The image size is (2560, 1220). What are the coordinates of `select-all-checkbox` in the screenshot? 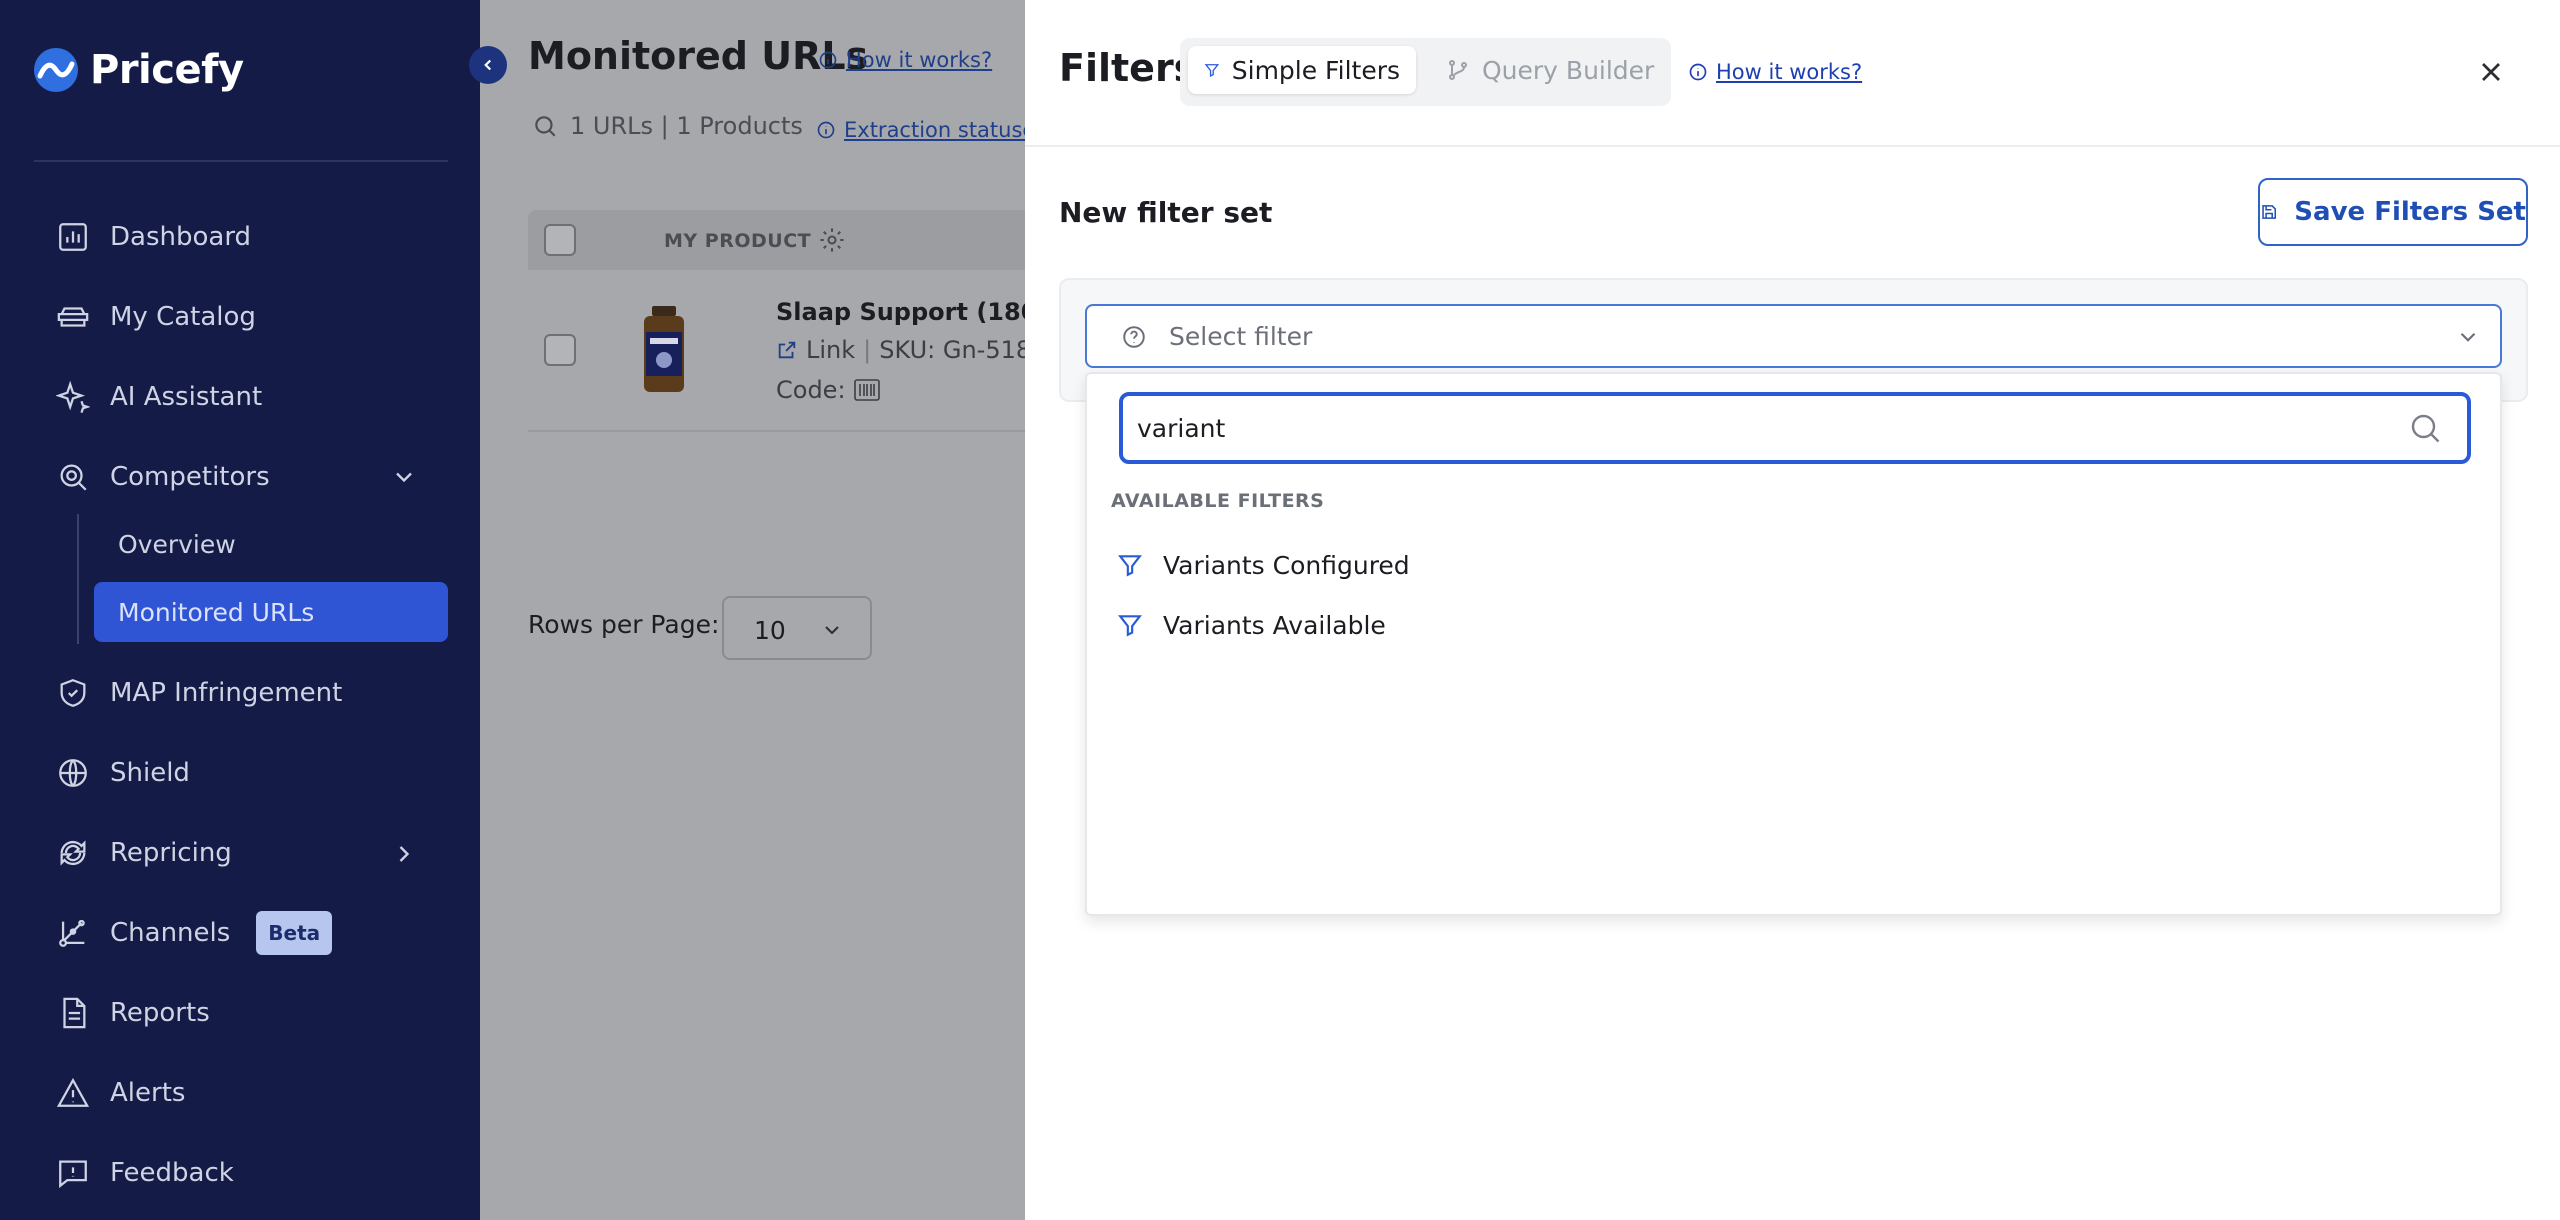 It's located at (560, 240).